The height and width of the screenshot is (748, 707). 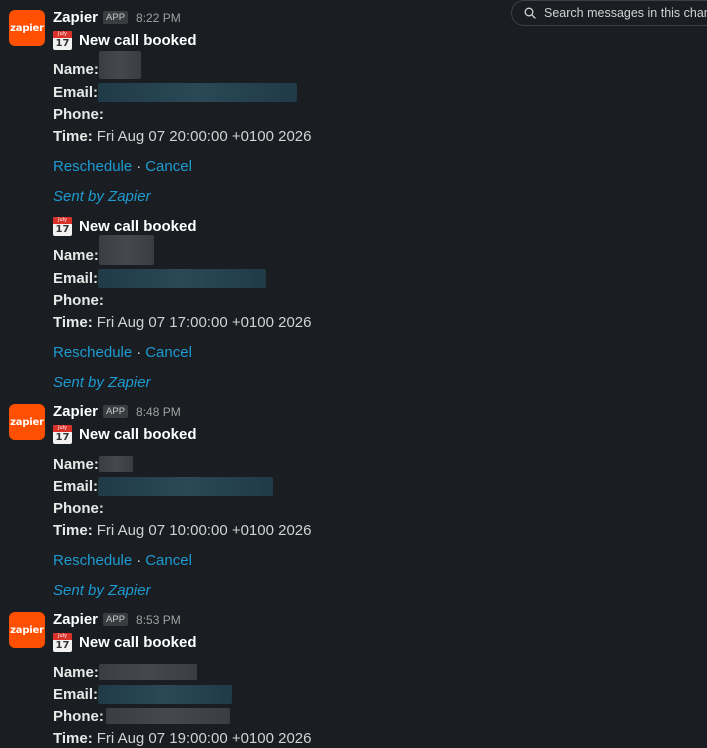 What do you see at coordinates (204, 322) in the screenshot?
I see `time-value: Fri Aug 07 17:00:00 +0100 2026` at bounding box center [204, 322].